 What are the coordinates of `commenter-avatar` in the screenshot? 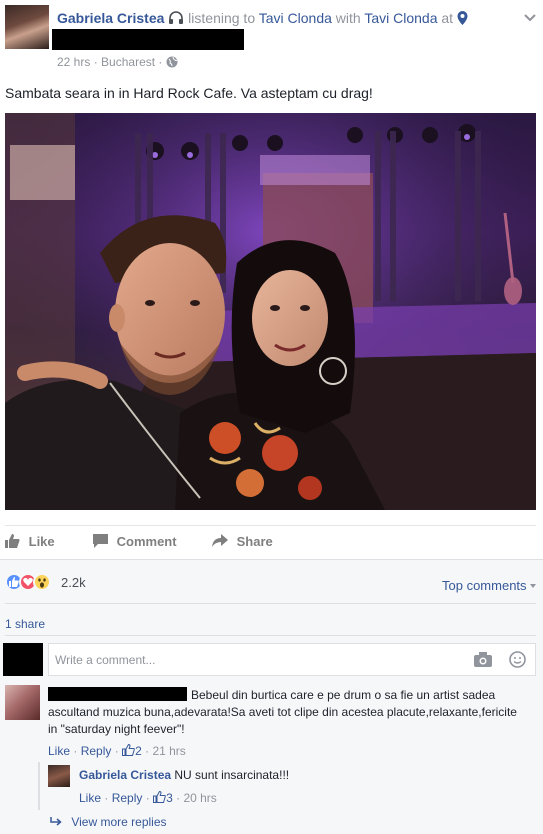 It's located at (22, 702).